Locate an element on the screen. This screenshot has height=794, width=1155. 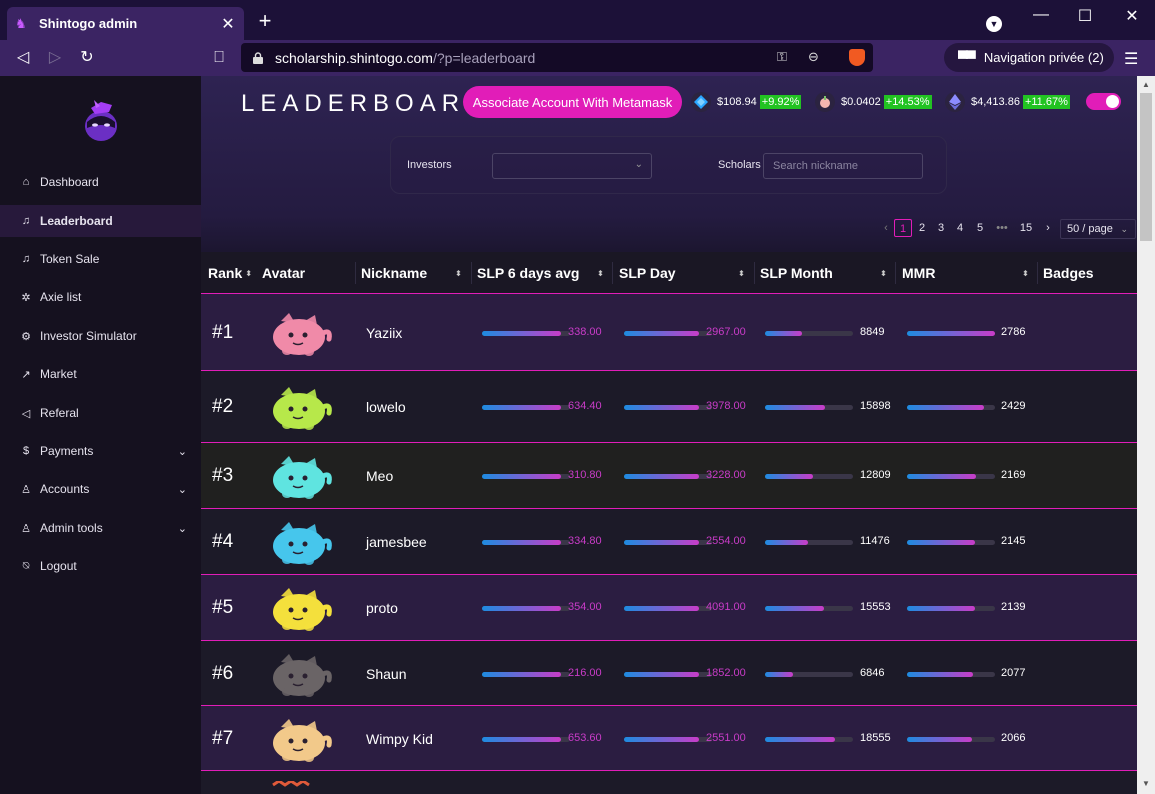
sidebar-item-token-sale: ♫ Token Sale is located at coordinates (100, 259).